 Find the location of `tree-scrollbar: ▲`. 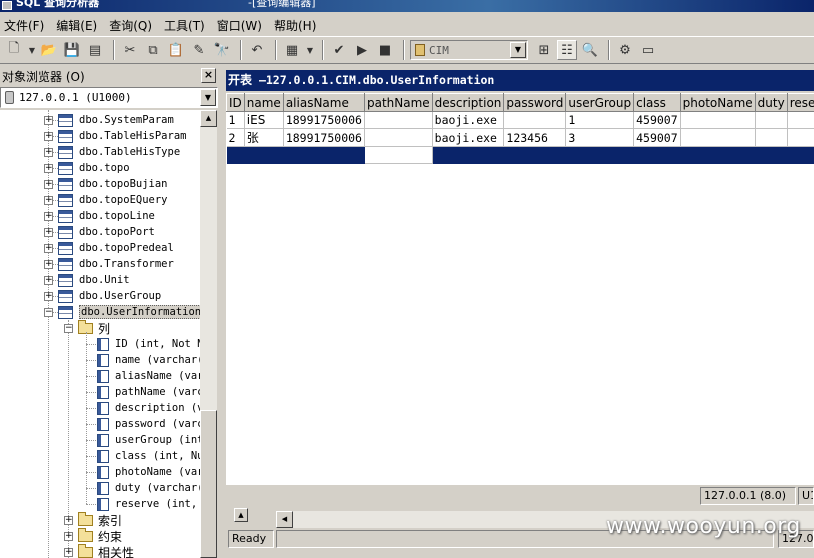

tree-scrollbar: ▲ is located at coordinates (208, 334).